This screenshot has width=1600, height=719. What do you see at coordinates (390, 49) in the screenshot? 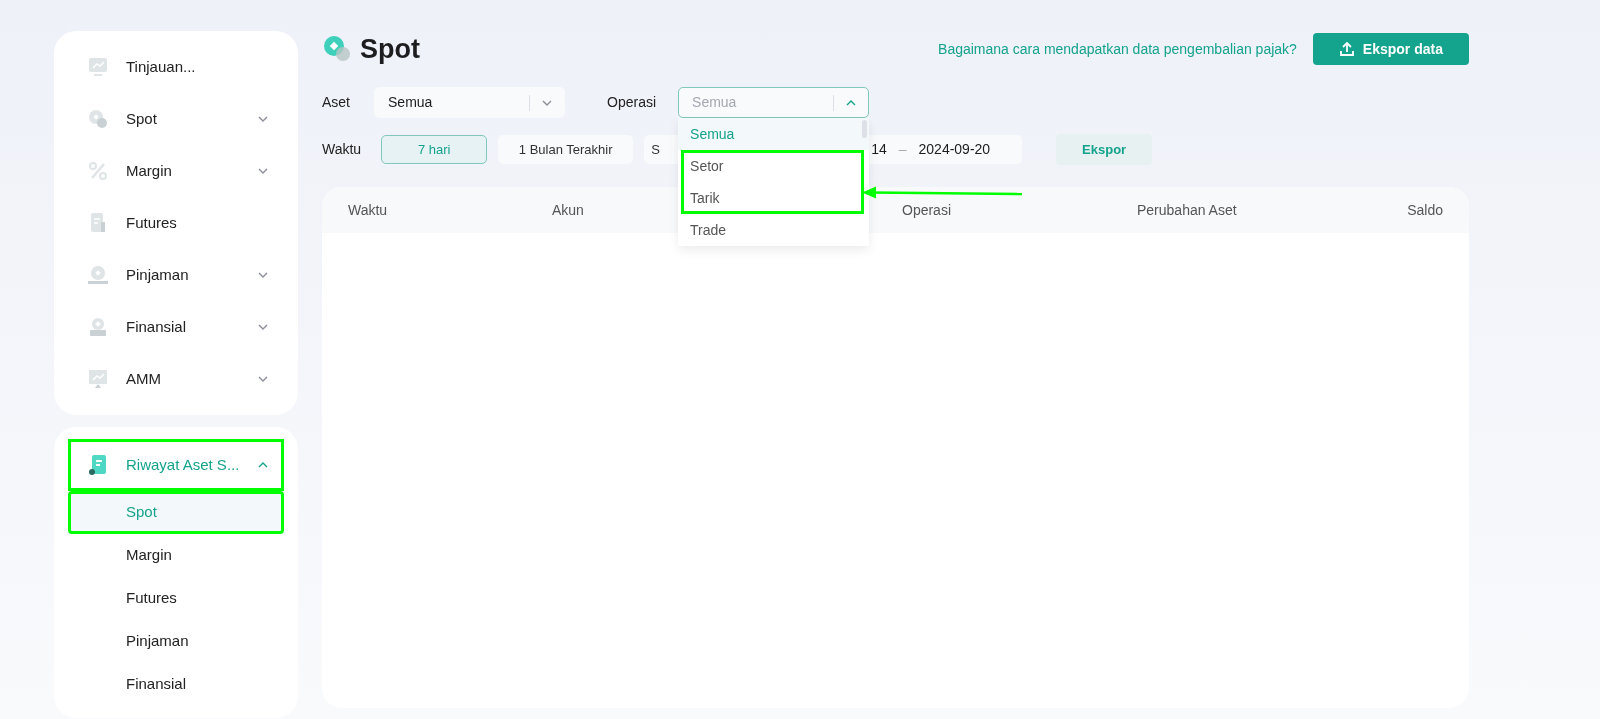
I see `page-title: Spot` at bounding box center [390, 49].